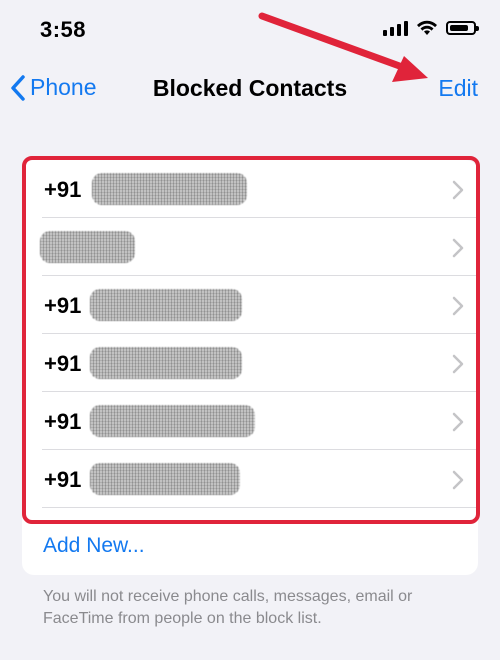  I want to click on edit-button: Edit, so click(458, 88).